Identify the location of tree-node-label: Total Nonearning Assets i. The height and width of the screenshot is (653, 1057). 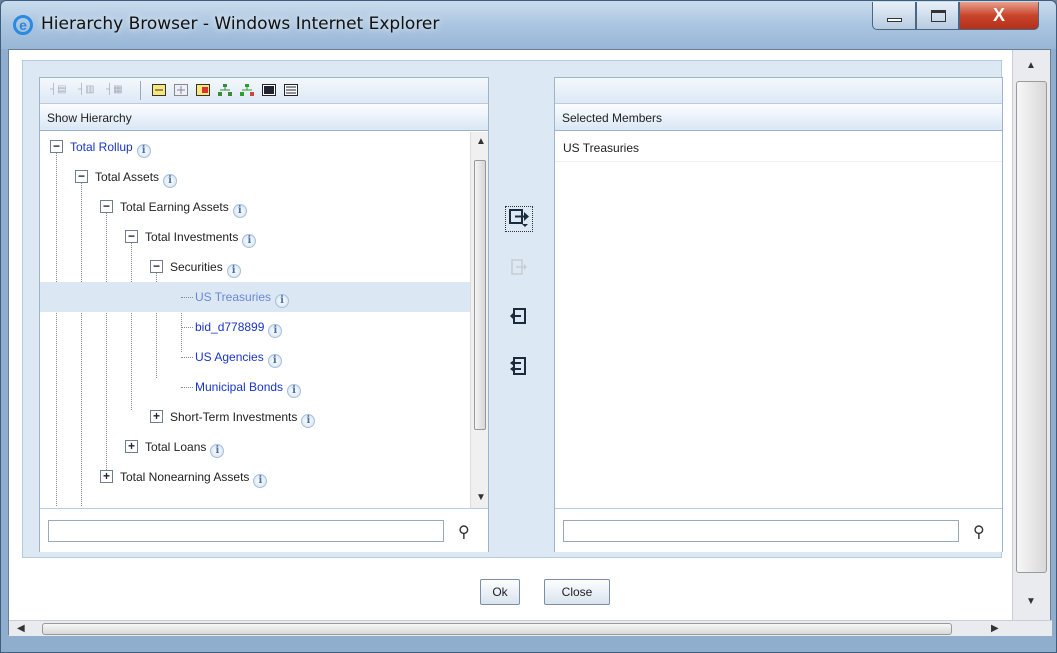
(194, 479).